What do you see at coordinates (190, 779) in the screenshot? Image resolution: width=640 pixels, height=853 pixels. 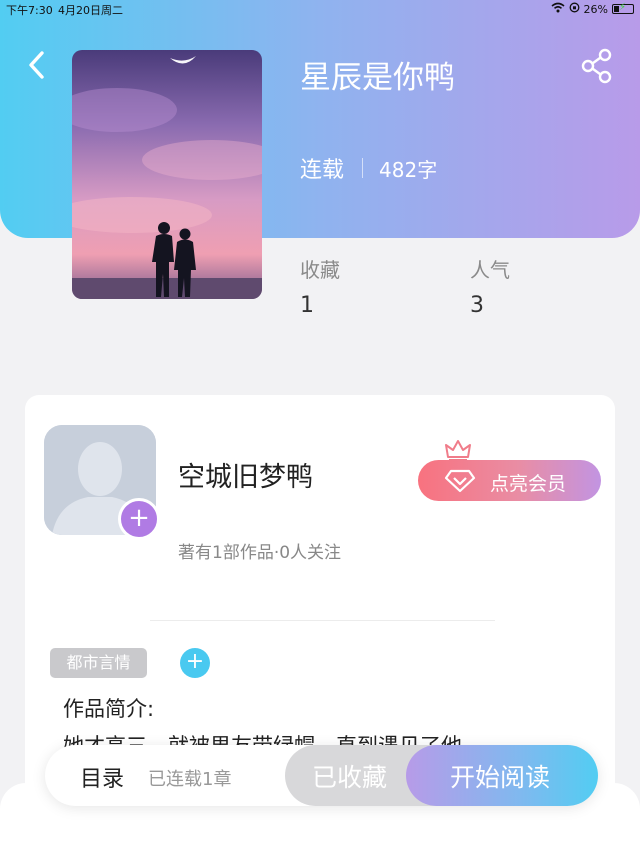 I see `chapter-count: 已连载1章` at bounding box center [190, 779].